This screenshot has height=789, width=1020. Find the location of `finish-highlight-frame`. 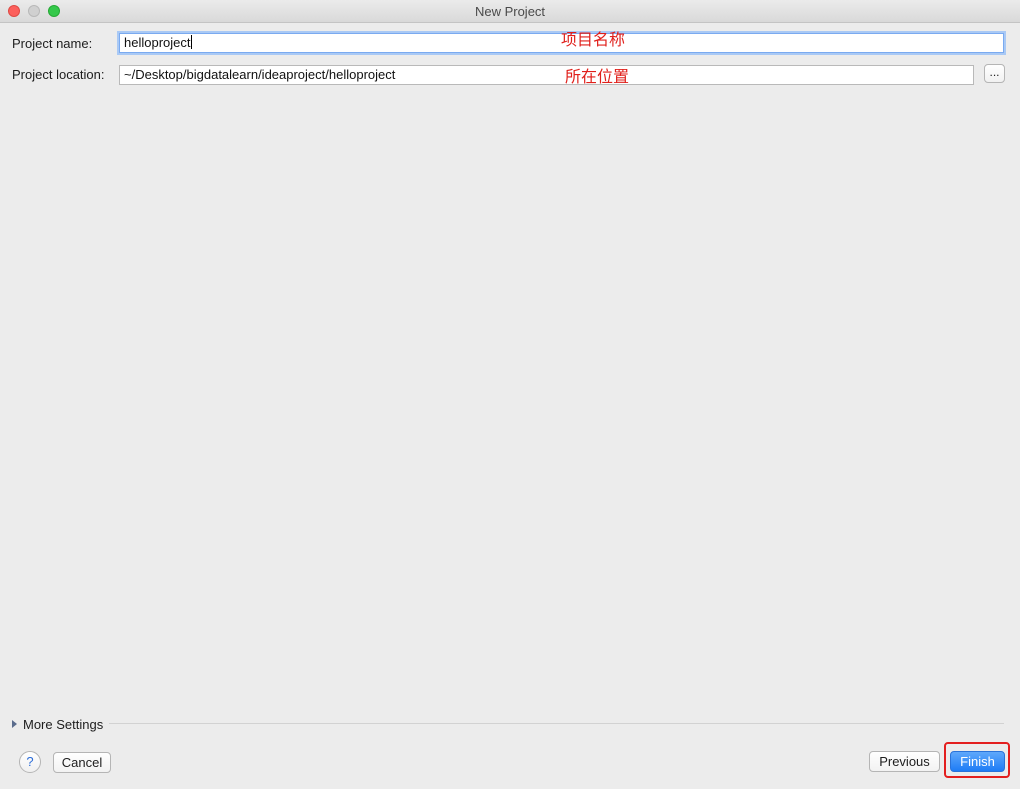

finish-highlight-frame is located at coordinates (977, 760).